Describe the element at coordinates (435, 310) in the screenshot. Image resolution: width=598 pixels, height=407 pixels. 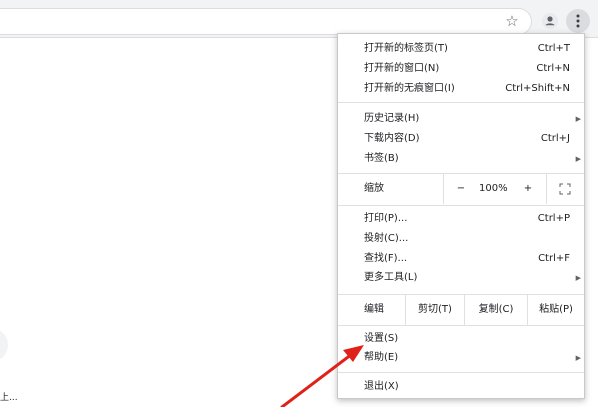
I see `cut-button: 剪切(T)` at that location.